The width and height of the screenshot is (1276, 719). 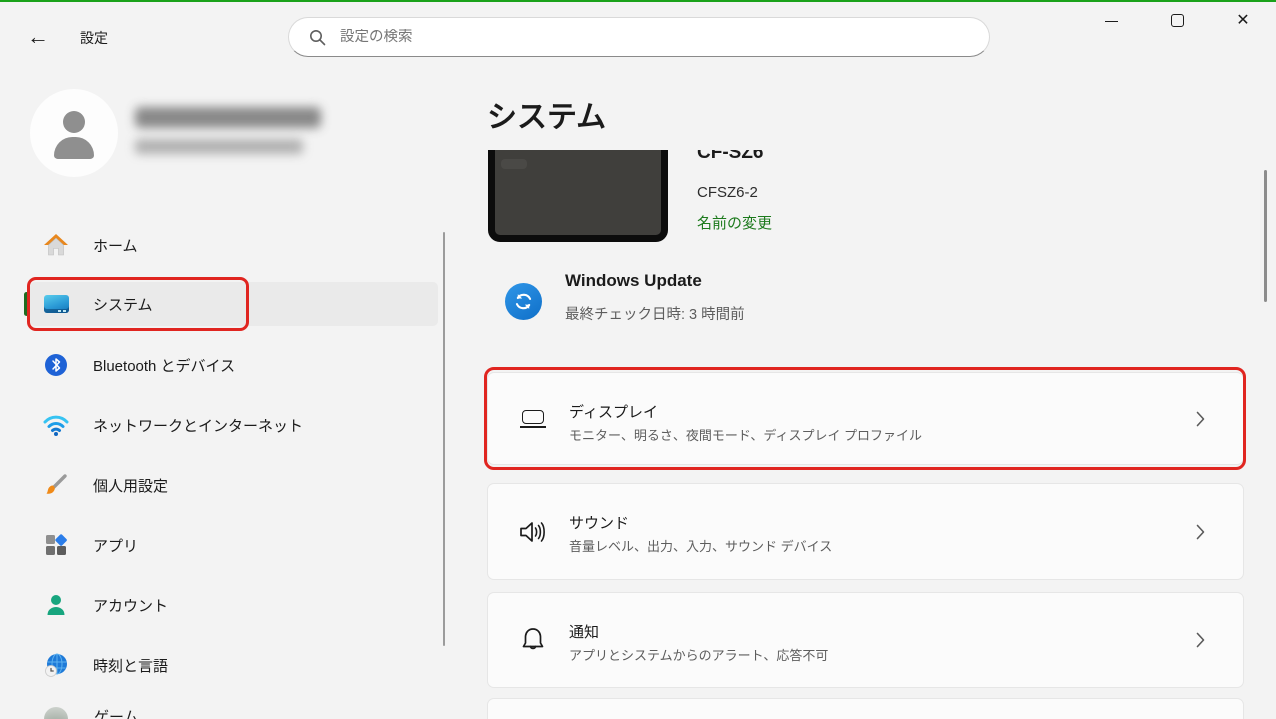 What do you see at coordinates (74, 122) in the screenshot?
I see `avatar-person-icon` at bounding box center [74, 122].